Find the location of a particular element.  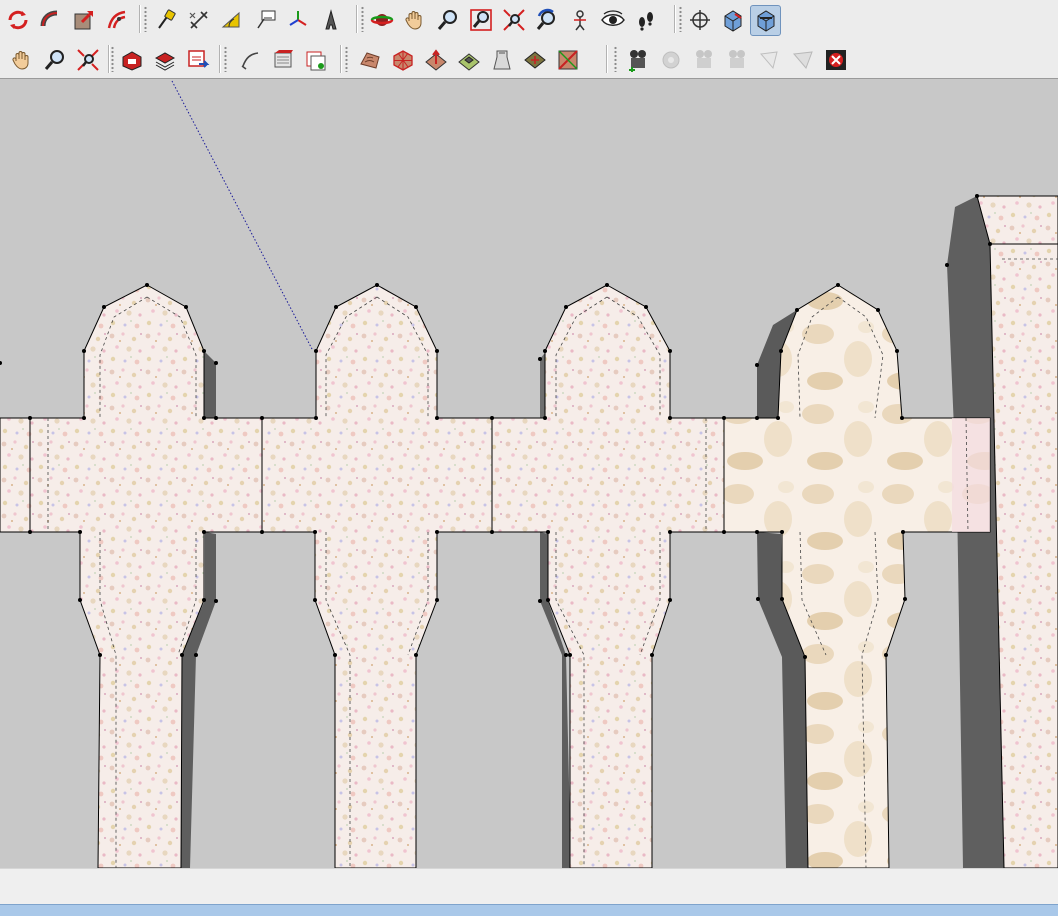

3d-text-icon is located at coordinates (330, 20).